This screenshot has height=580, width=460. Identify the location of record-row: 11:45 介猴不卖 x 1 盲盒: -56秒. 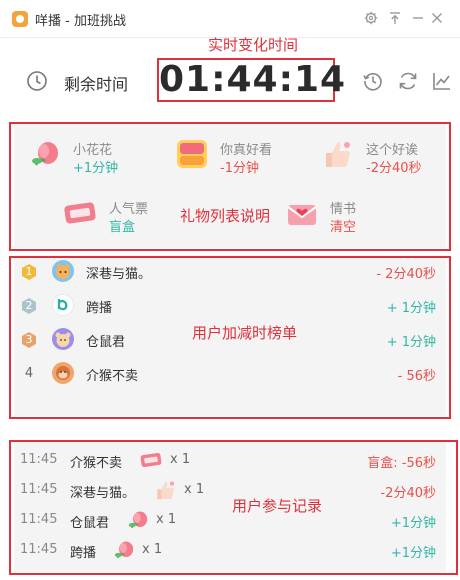
(230, 461).